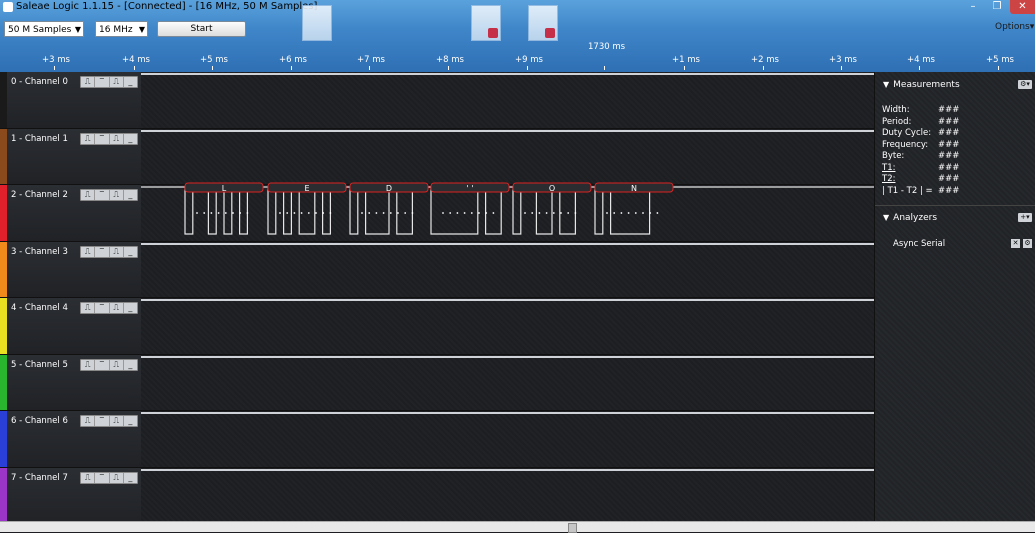 Image resolution: width=1035 pixels, height=533 pixels. I want to click on maximize-button: ❐, so click(997, 7).